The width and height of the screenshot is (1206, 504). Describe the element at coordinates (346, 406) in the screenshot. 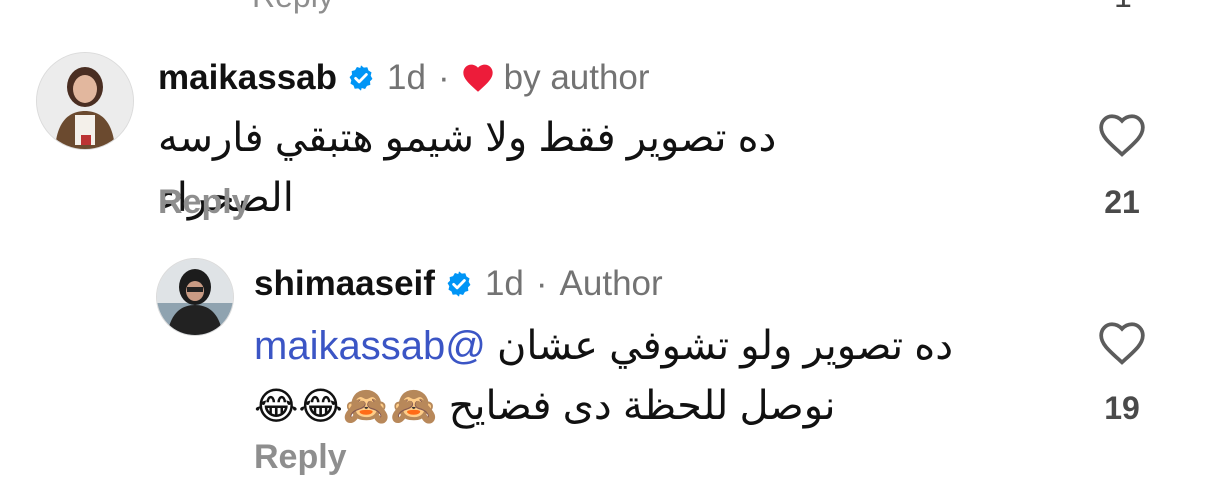

I see `emoji-group: 😂😂🙈🙈` at that location.